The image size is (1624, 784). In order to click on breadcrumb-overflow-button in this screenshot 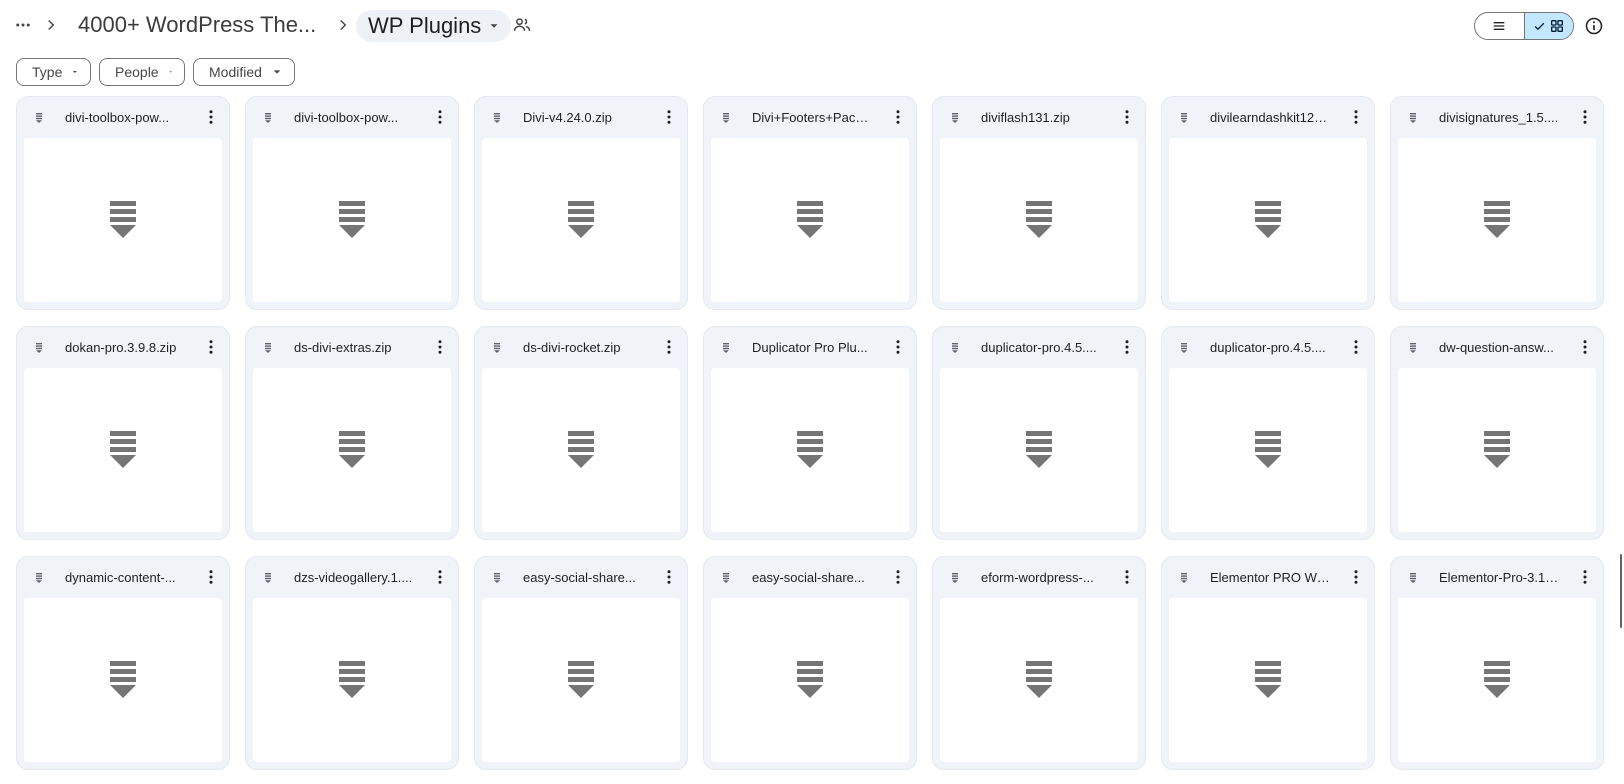, I will do `click(23, 25)`.